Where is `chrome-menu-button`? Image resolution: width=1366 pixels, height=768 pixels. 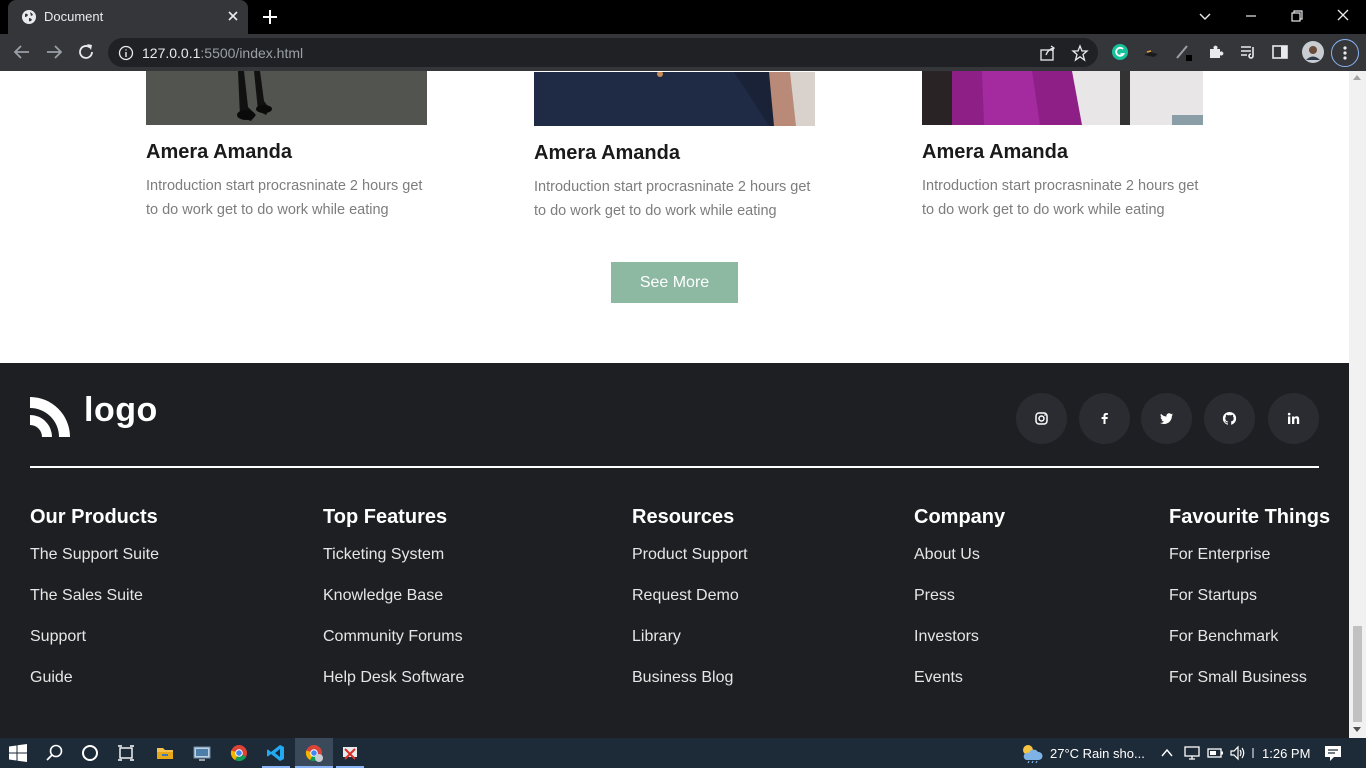
chrome-menu-button is located at coordinates (1345, 53).